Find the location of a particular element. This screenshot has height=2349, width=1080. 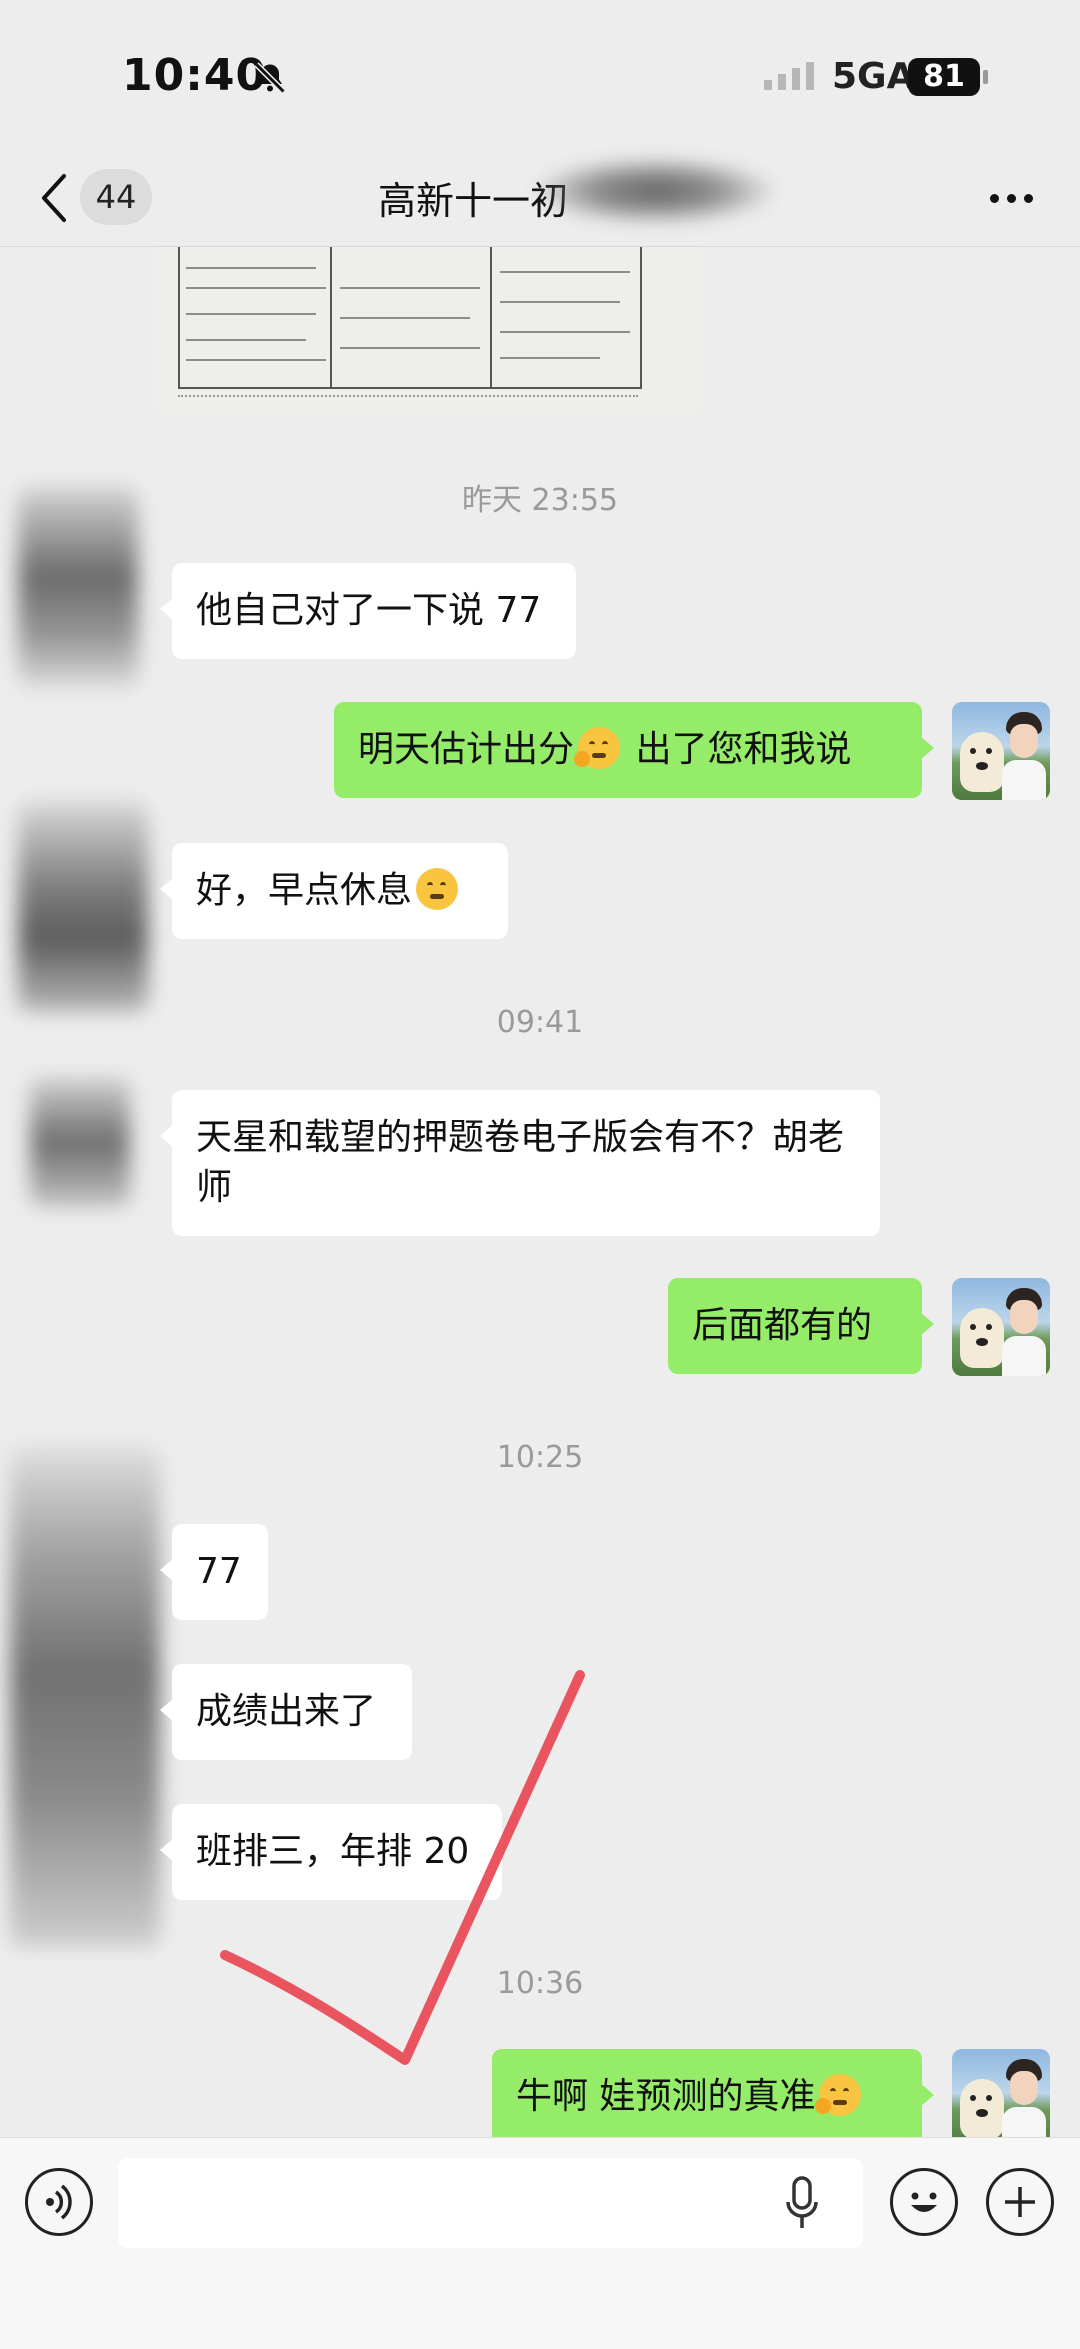

emoji-button is located at coordinates (924, 2202).